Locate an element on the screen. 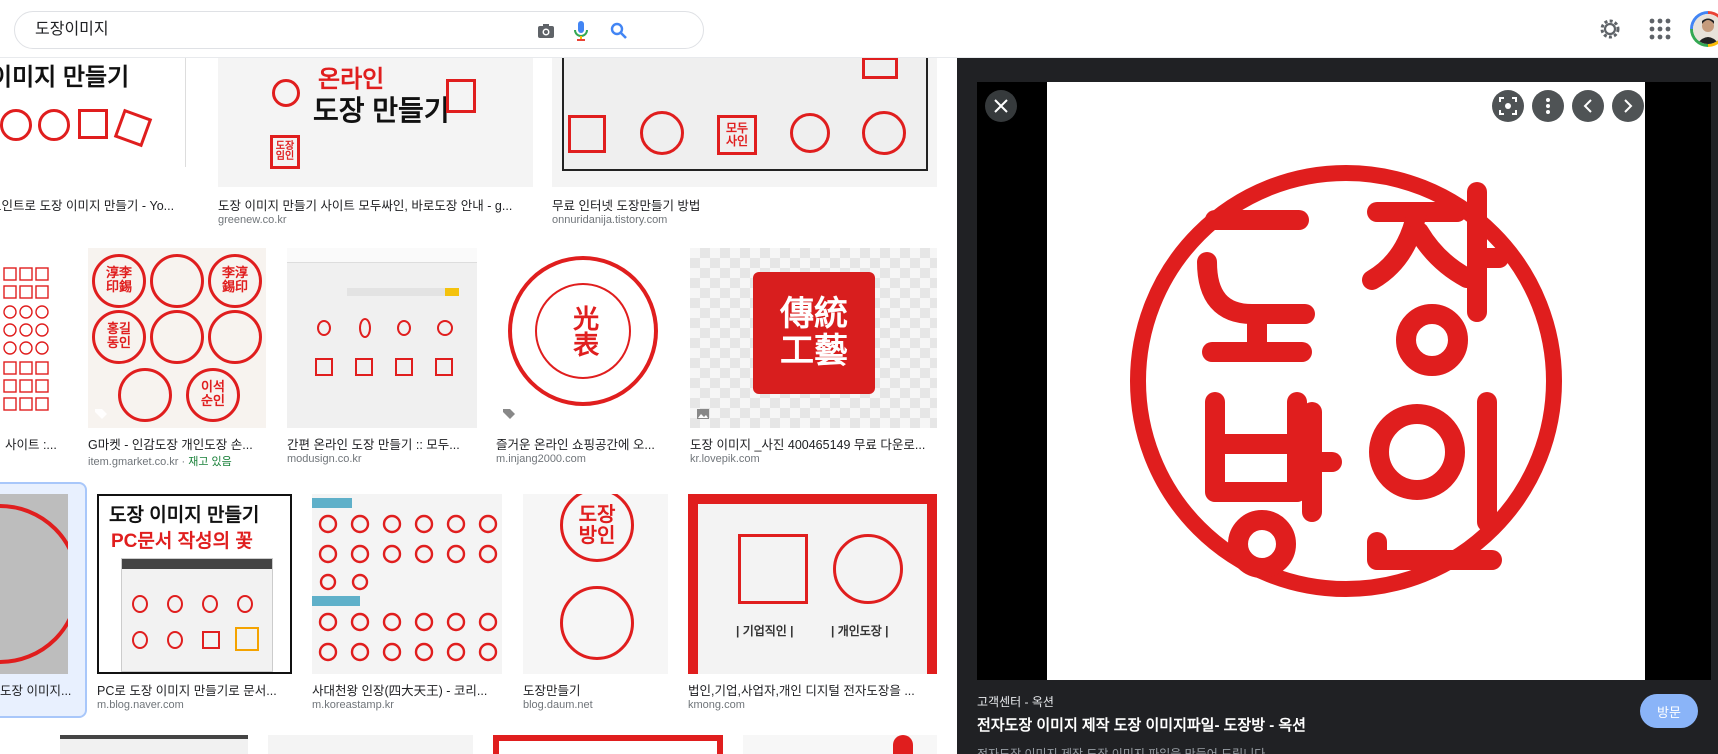  thumbnail-banner-text: 이미지 만들기 is located at coordinates (65, 77).